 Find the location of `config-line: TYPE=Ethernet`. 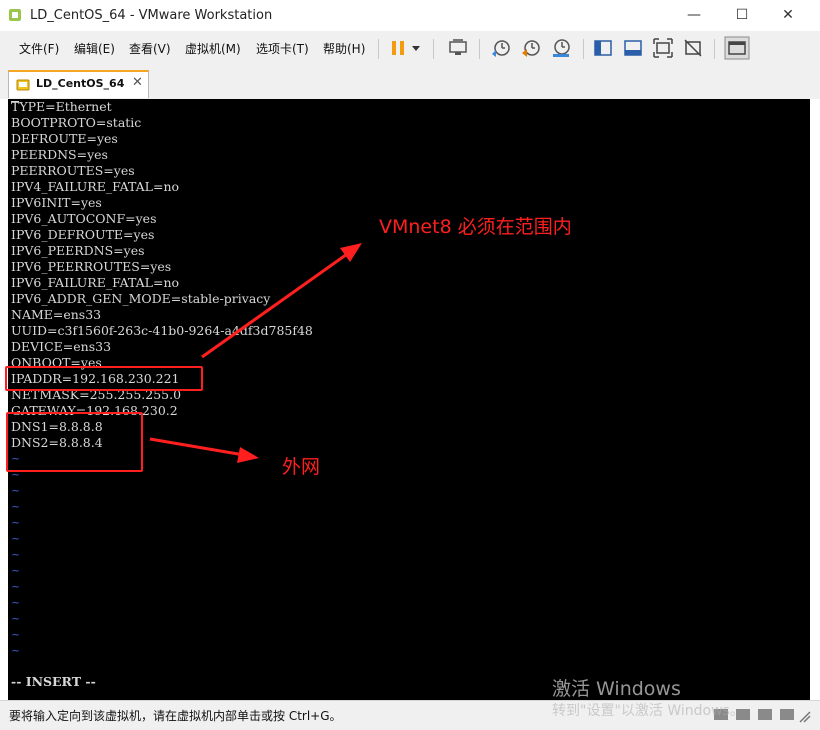

config-line: TYPE=Ethernet is located at coordinates (61, 106).